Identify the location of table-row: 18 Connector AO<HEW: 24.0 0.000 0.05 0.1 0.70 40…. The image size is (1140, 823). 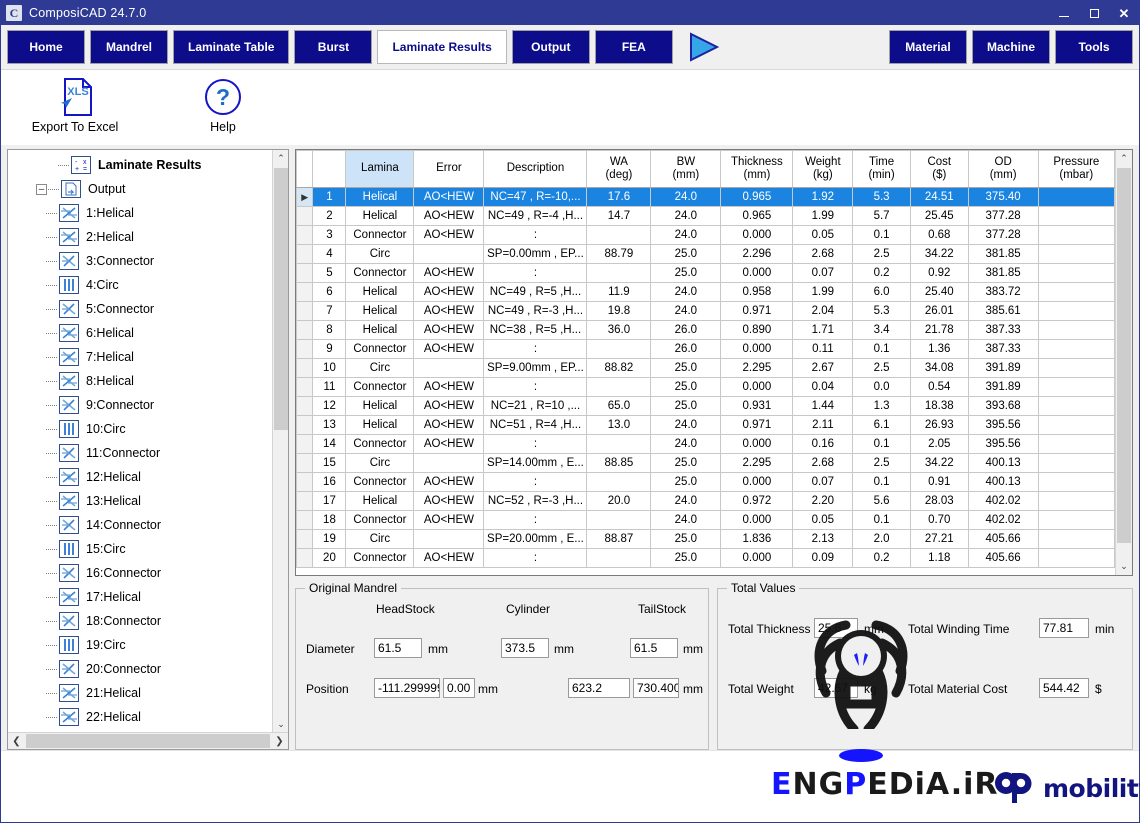
(705, 520).